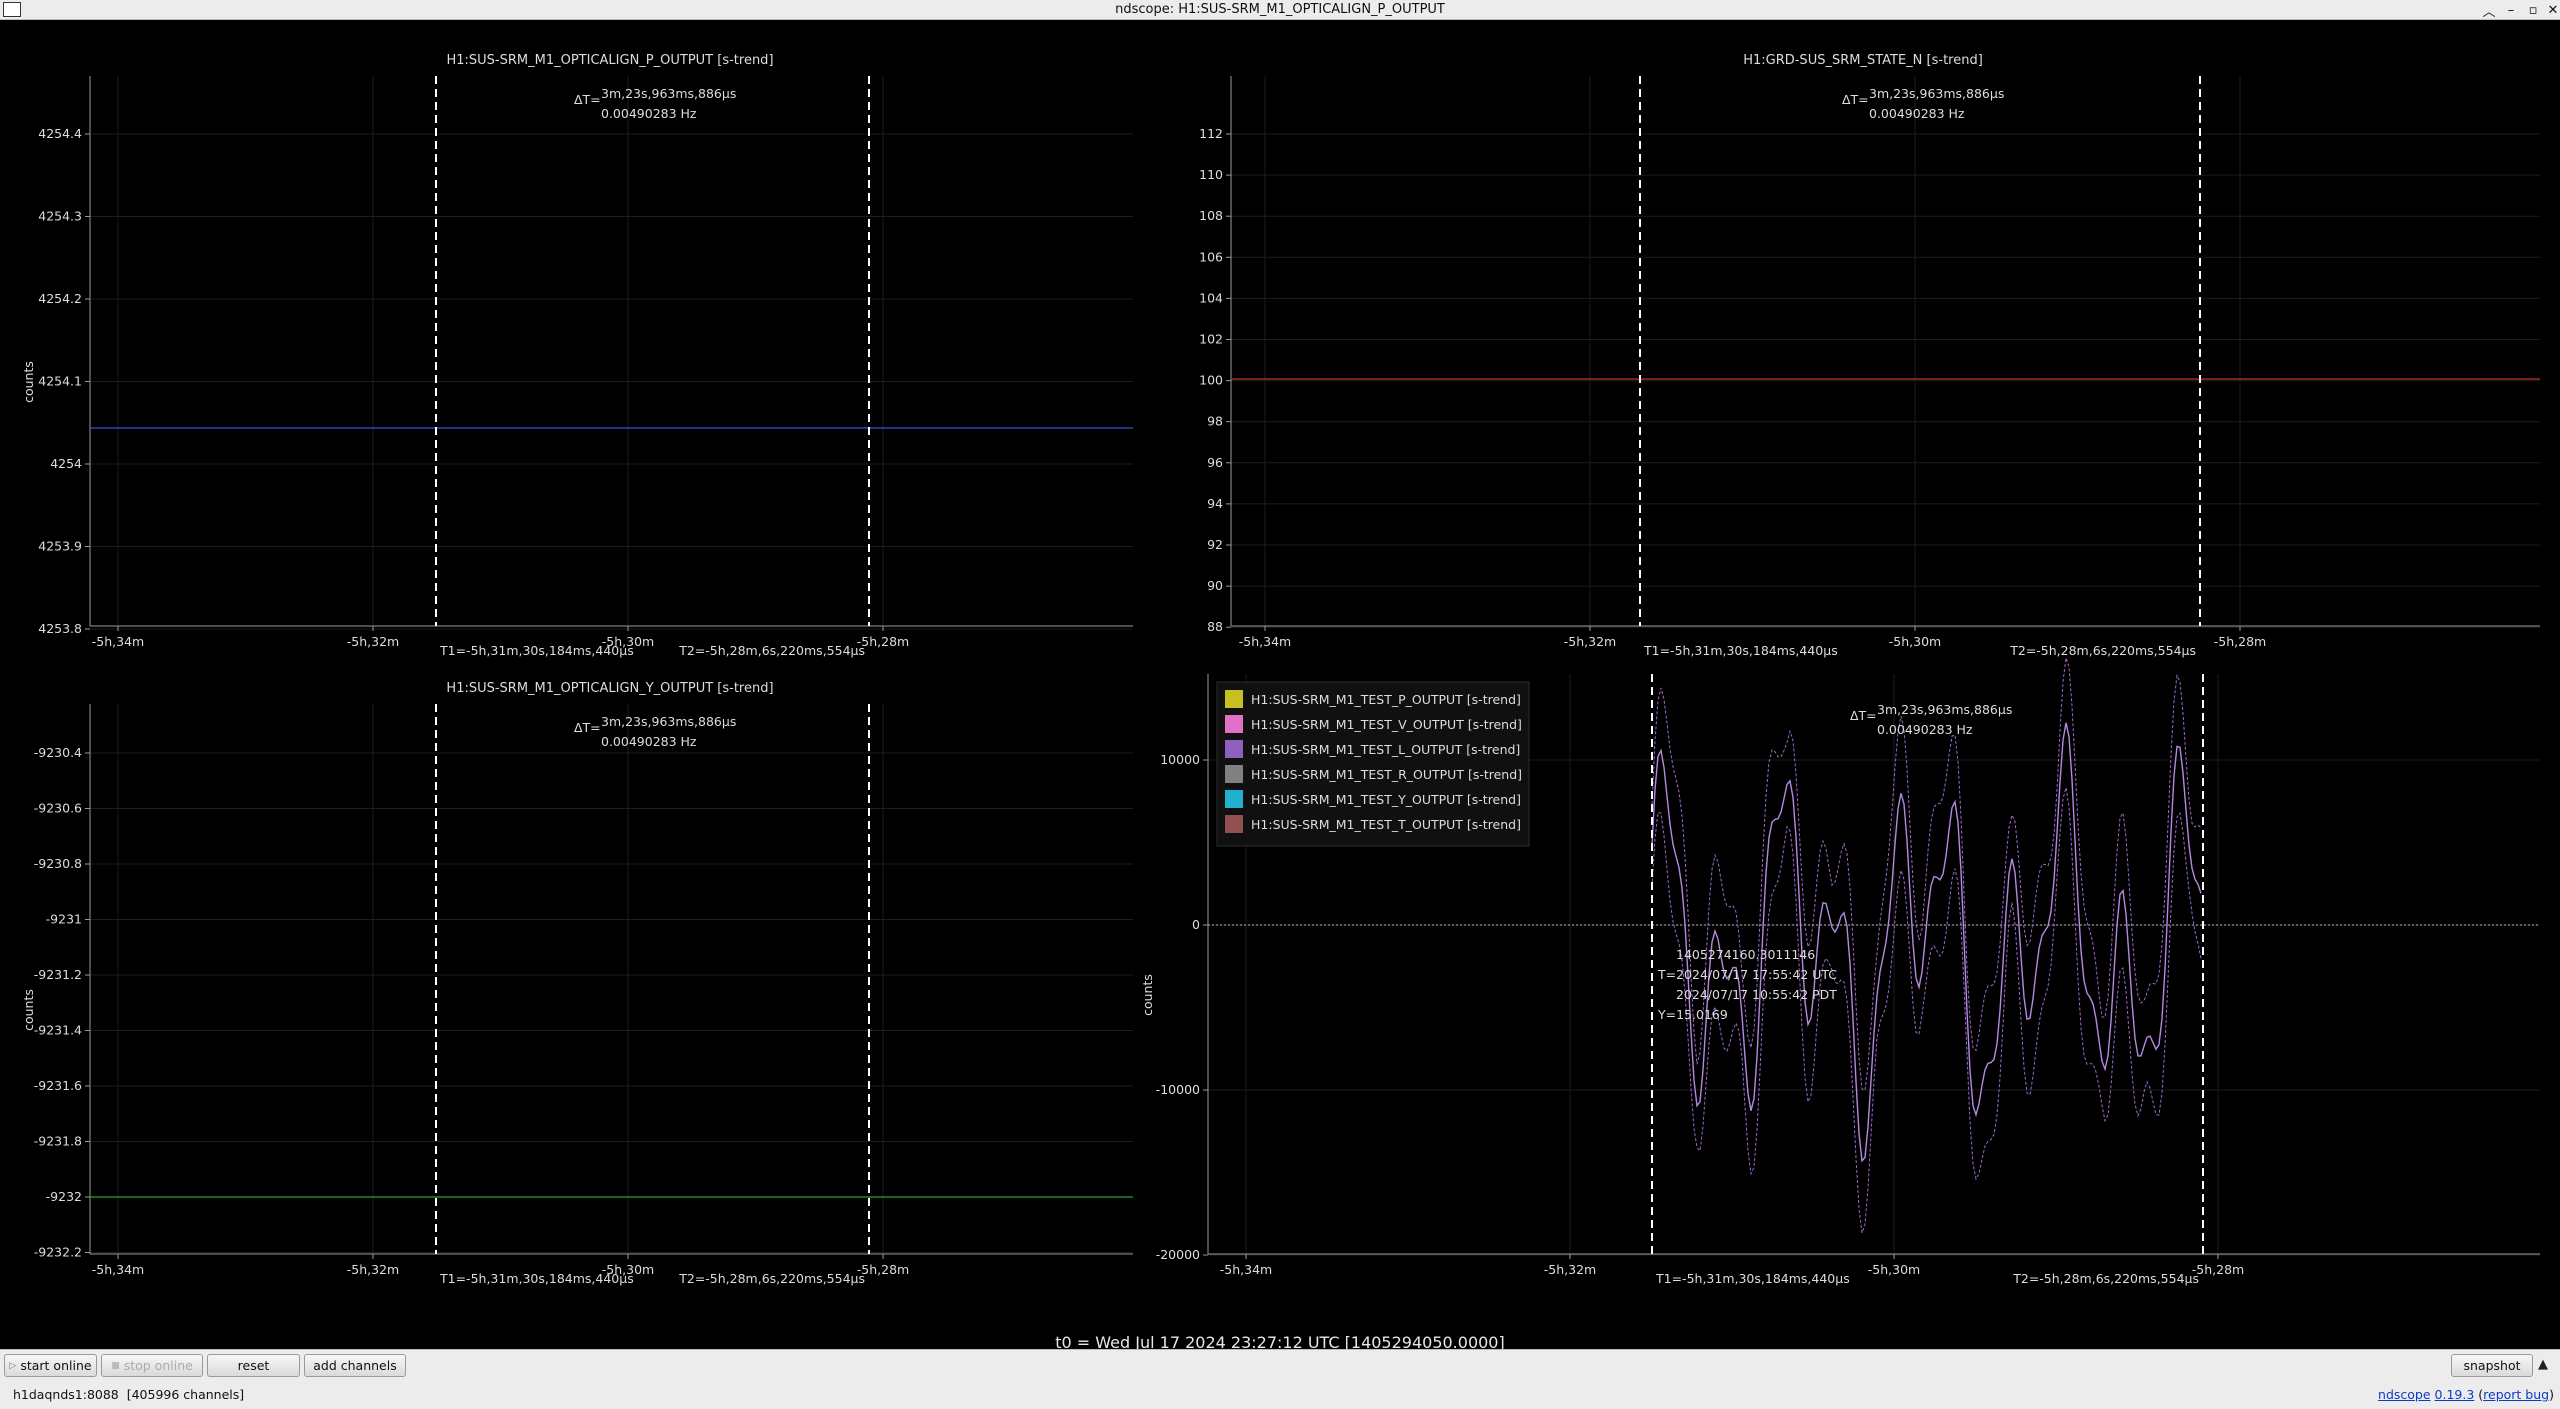 The height and width of the screenshot is (1409, 2560). What do you see at coordinates (2551, 10) in the screenshot?
I see `close-icon: ✕` at bounding box center [2551, 10].